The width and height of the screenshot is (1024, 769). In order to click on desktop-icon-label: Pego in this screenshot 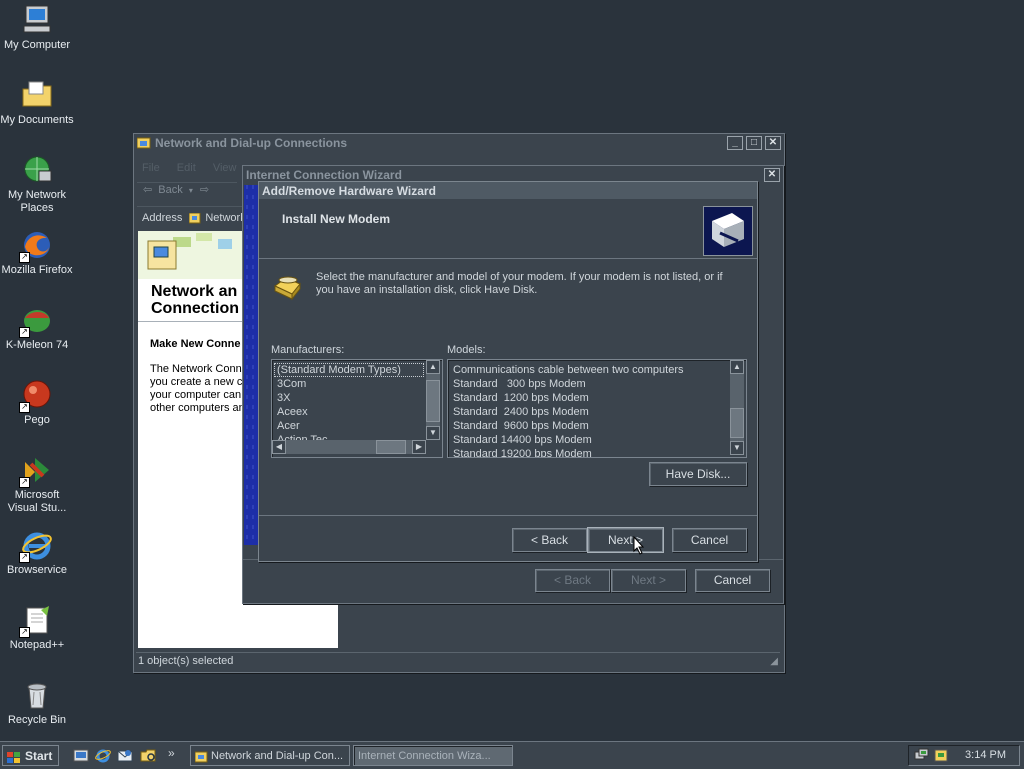, I will do `click(37, 420)`.